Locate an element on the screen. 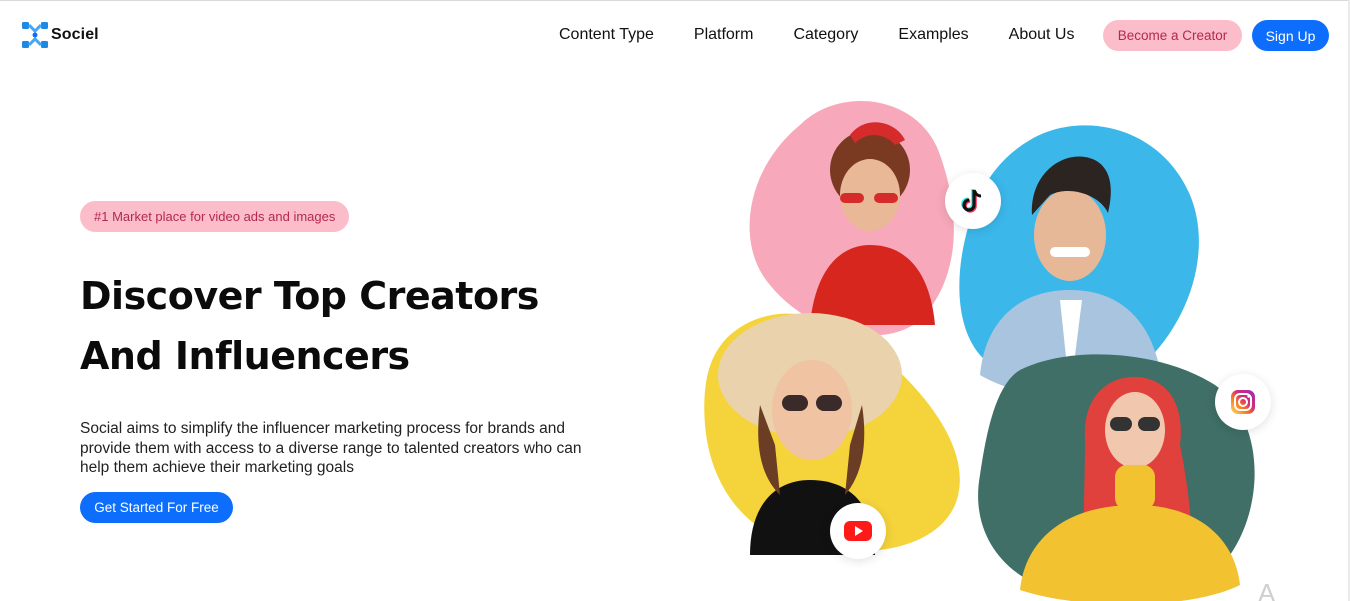  nav-item-content-type: Content Type is located at coordinates (606, 35).